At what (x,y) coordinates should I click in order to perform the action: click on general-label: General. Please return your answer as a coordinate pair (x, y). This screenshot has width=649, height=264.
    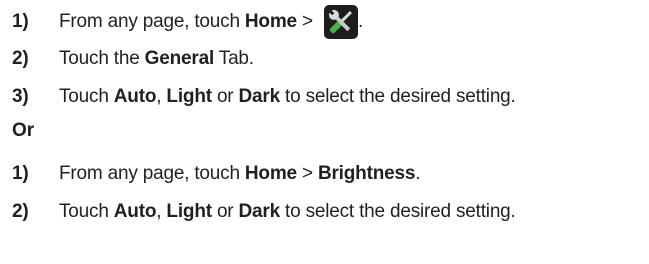
    Looking at the image, I should click on (179, 58).